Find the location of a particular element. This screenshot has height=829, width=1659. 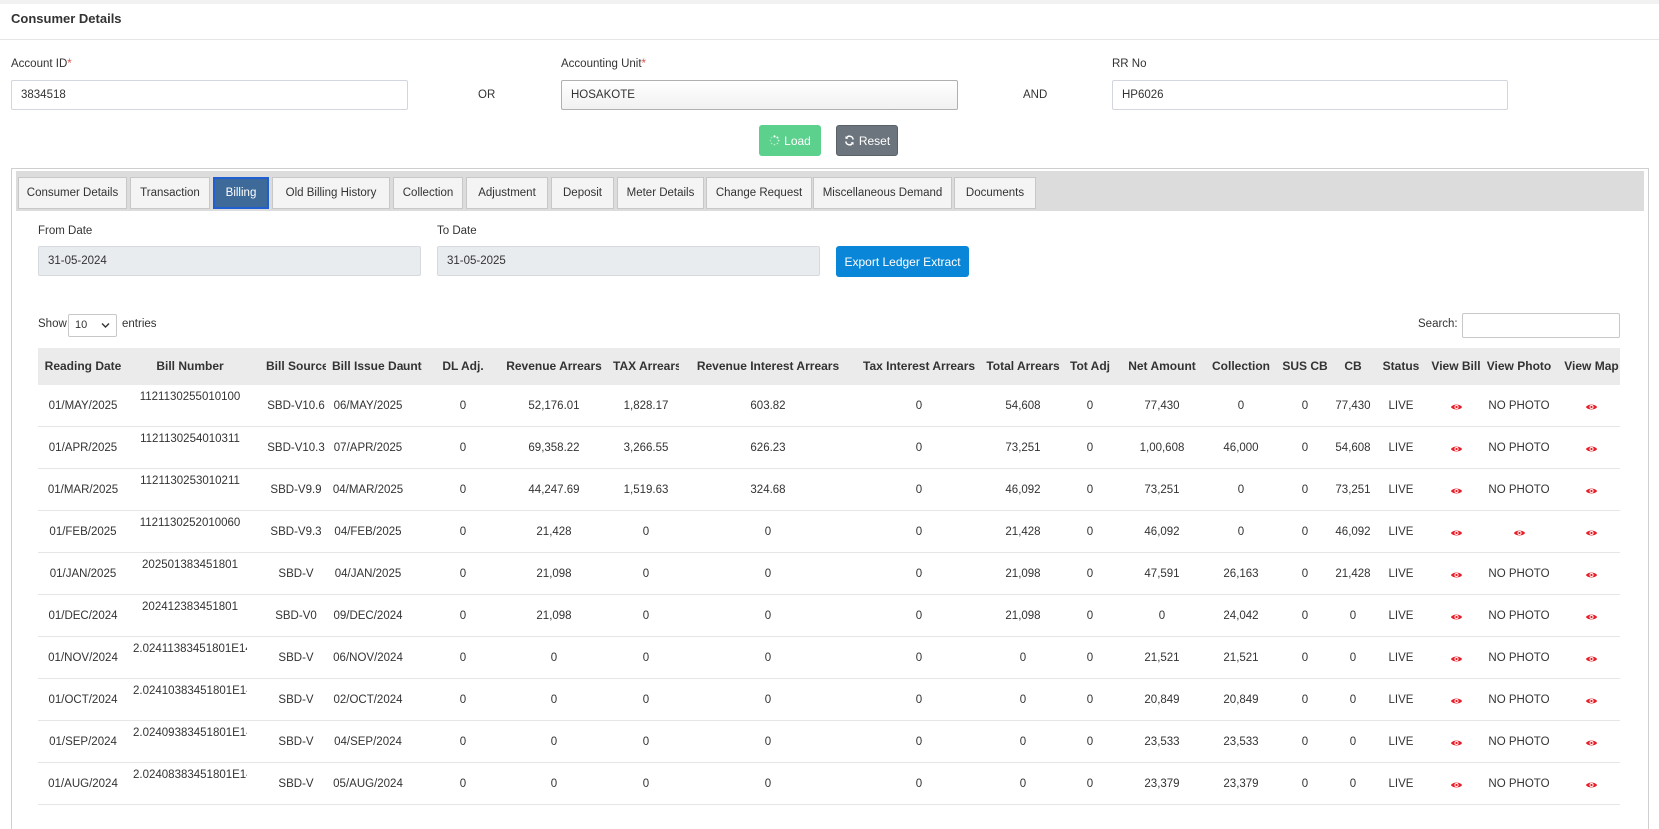

column-header-bill-source: Bill Source is located at coordinates (296, 366).